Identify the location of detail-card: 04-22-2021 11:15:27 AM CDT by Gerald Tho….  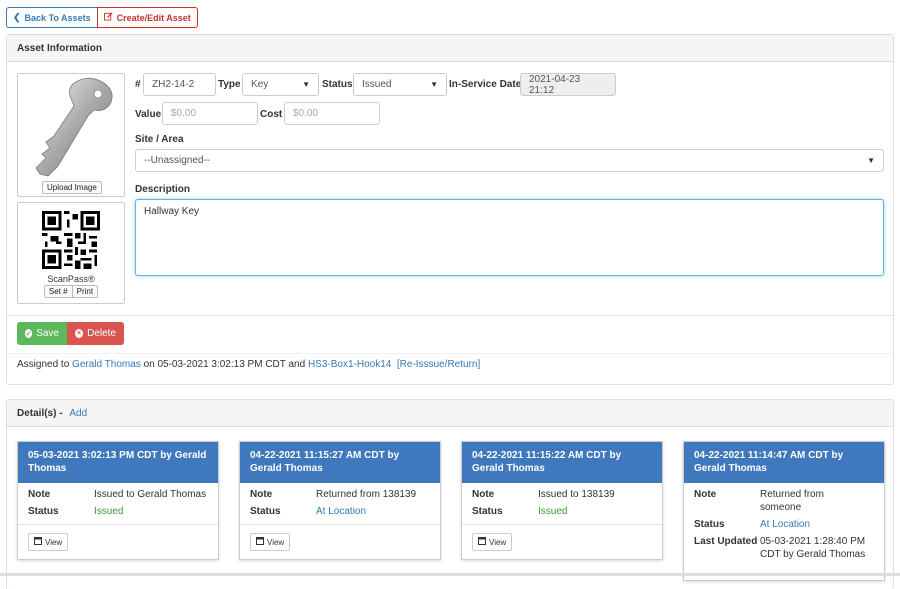
(340, 500).